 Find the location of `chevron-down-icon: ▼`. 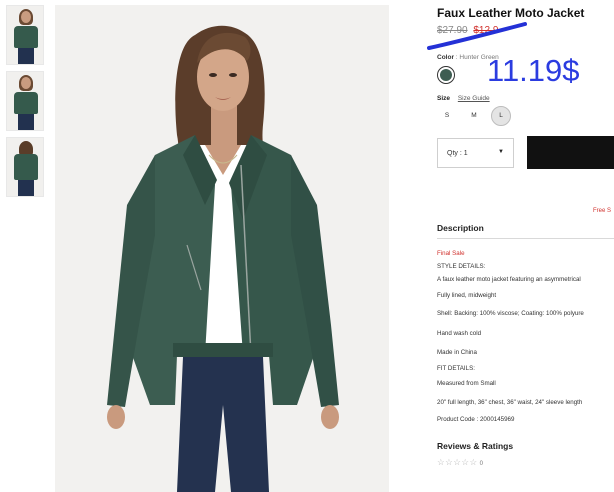

chevron-down-icon: ▼ is located at coordinates (501, 152).